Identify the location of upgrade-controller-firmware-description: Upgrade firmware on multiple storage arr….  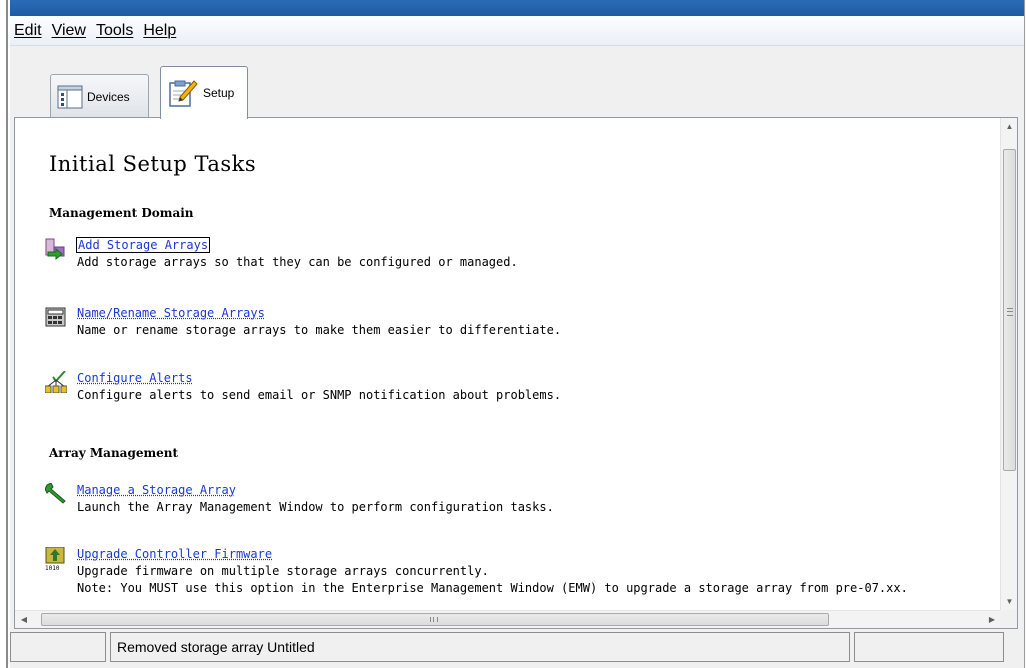
(283, 571).